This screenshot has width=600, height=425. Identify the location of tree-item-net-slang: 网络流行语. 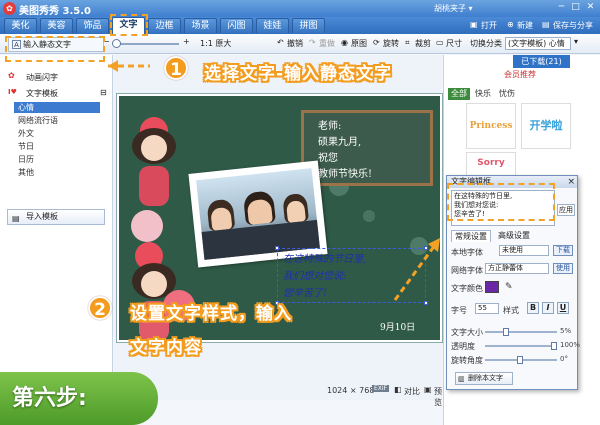
(38, 120).